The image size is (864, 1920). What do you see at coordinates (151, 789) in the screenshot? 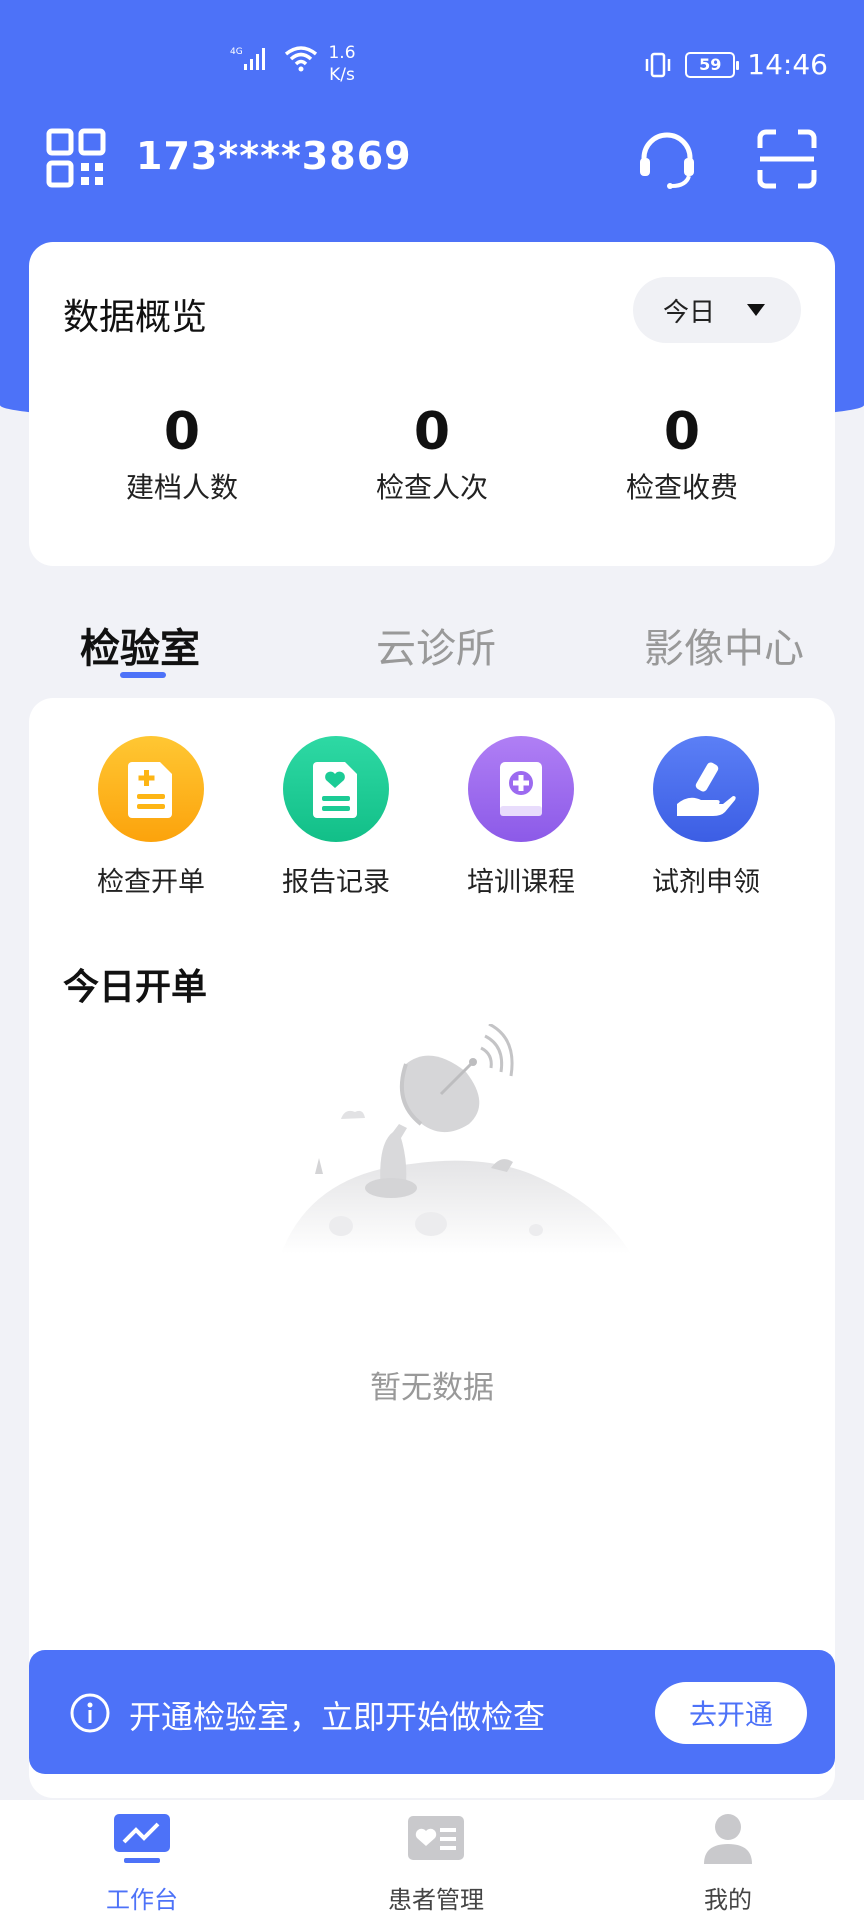
I see `document-plus-icon` at bounding box center [151, 789].